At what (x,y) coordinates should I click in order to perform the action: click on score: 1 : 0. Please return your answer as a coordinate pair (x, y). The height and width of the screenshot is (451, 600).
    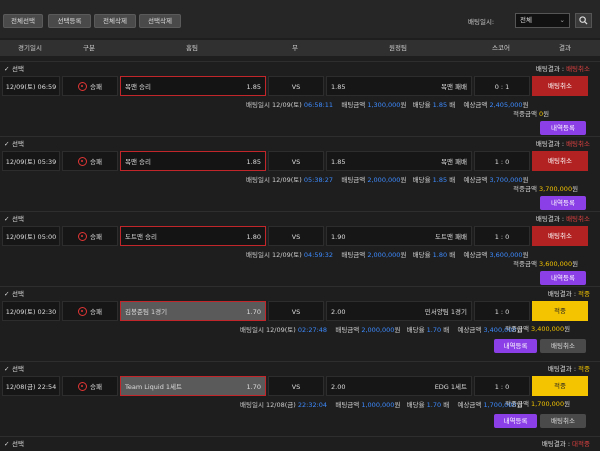
    Looking at the image, I should click on (502, 161).